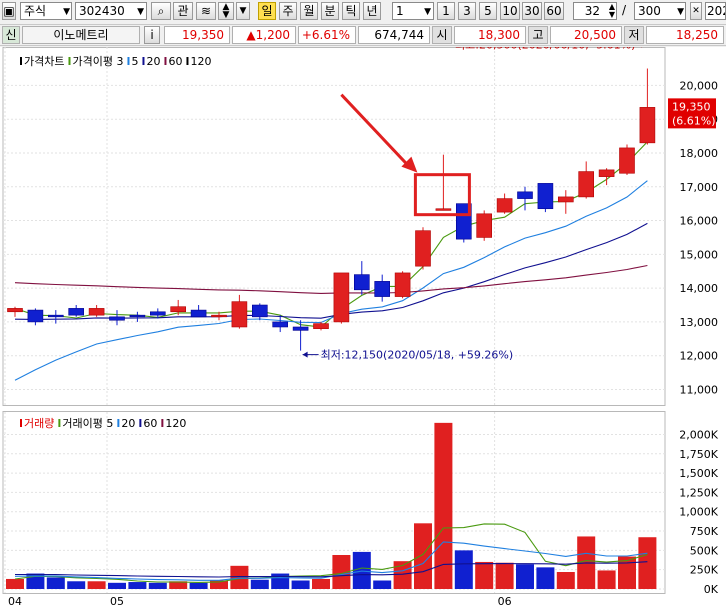 Image resolution: width=726 pixels, height=609 pixels. I want to click on legend-label: 20, so click(128, 423).